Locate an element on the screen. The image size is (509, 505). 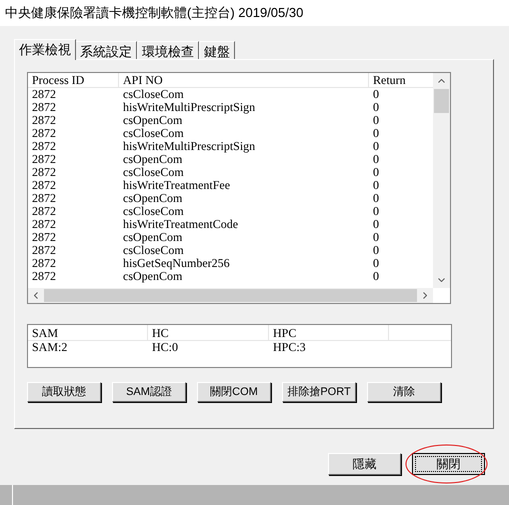
action-button: SAM認證 is located at coordinates (149, 392).